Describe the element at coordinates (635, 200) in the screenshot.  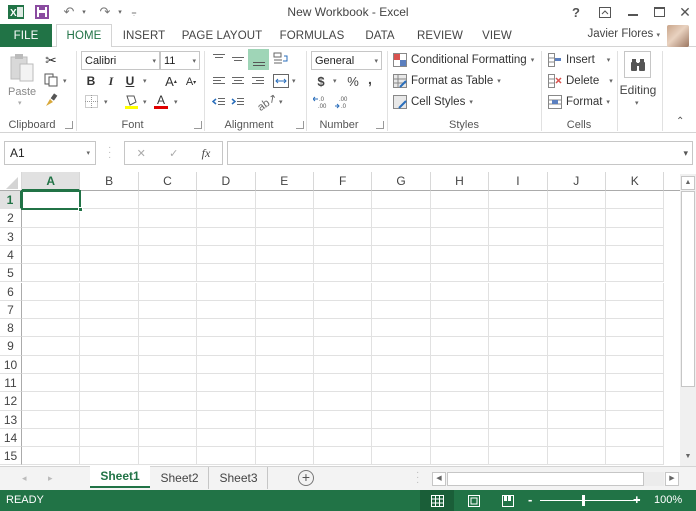
I see `cell-k1` at that location.